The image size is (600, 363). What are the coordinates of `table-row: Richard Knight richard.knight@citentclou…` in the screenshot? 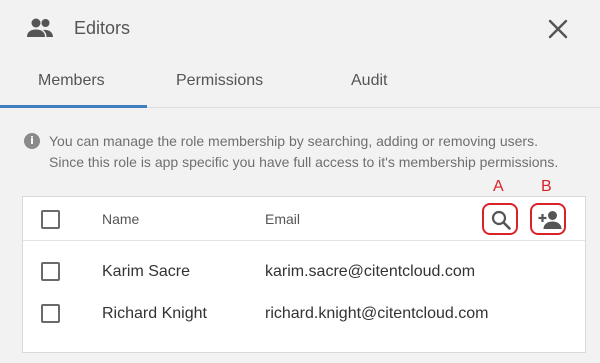 It's located at (304, 314).